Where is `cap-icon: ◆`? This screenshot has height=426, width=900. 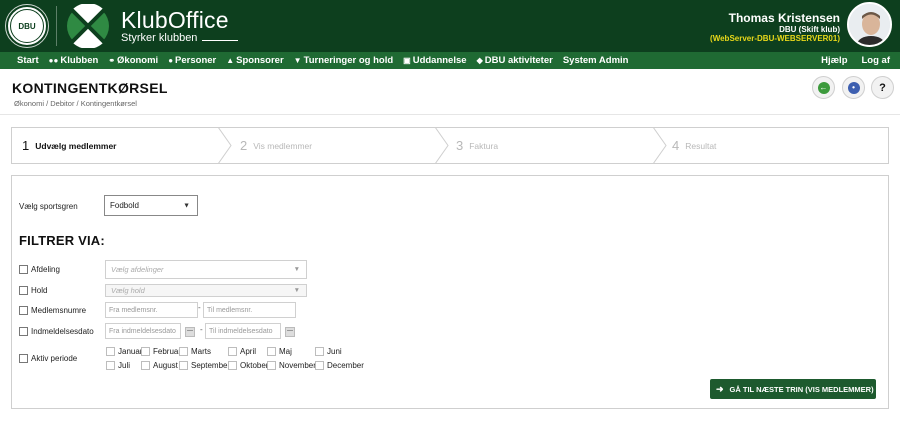
cap-icon: ◆ is located at coordinates (479, 60).